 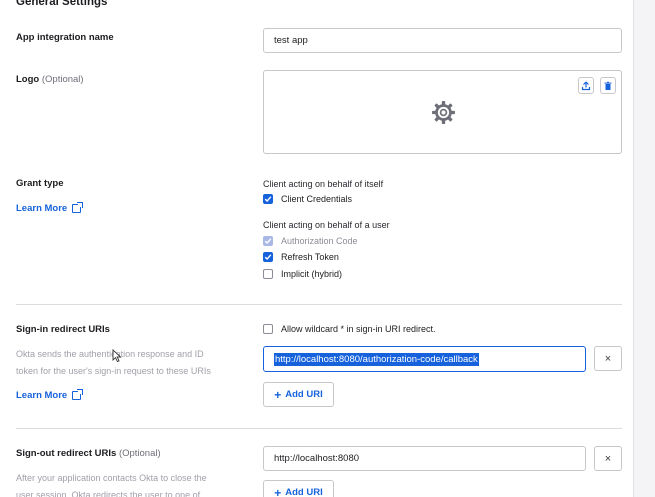 I want to click on refresh-token-checkbox, so click(x=268, y=257).